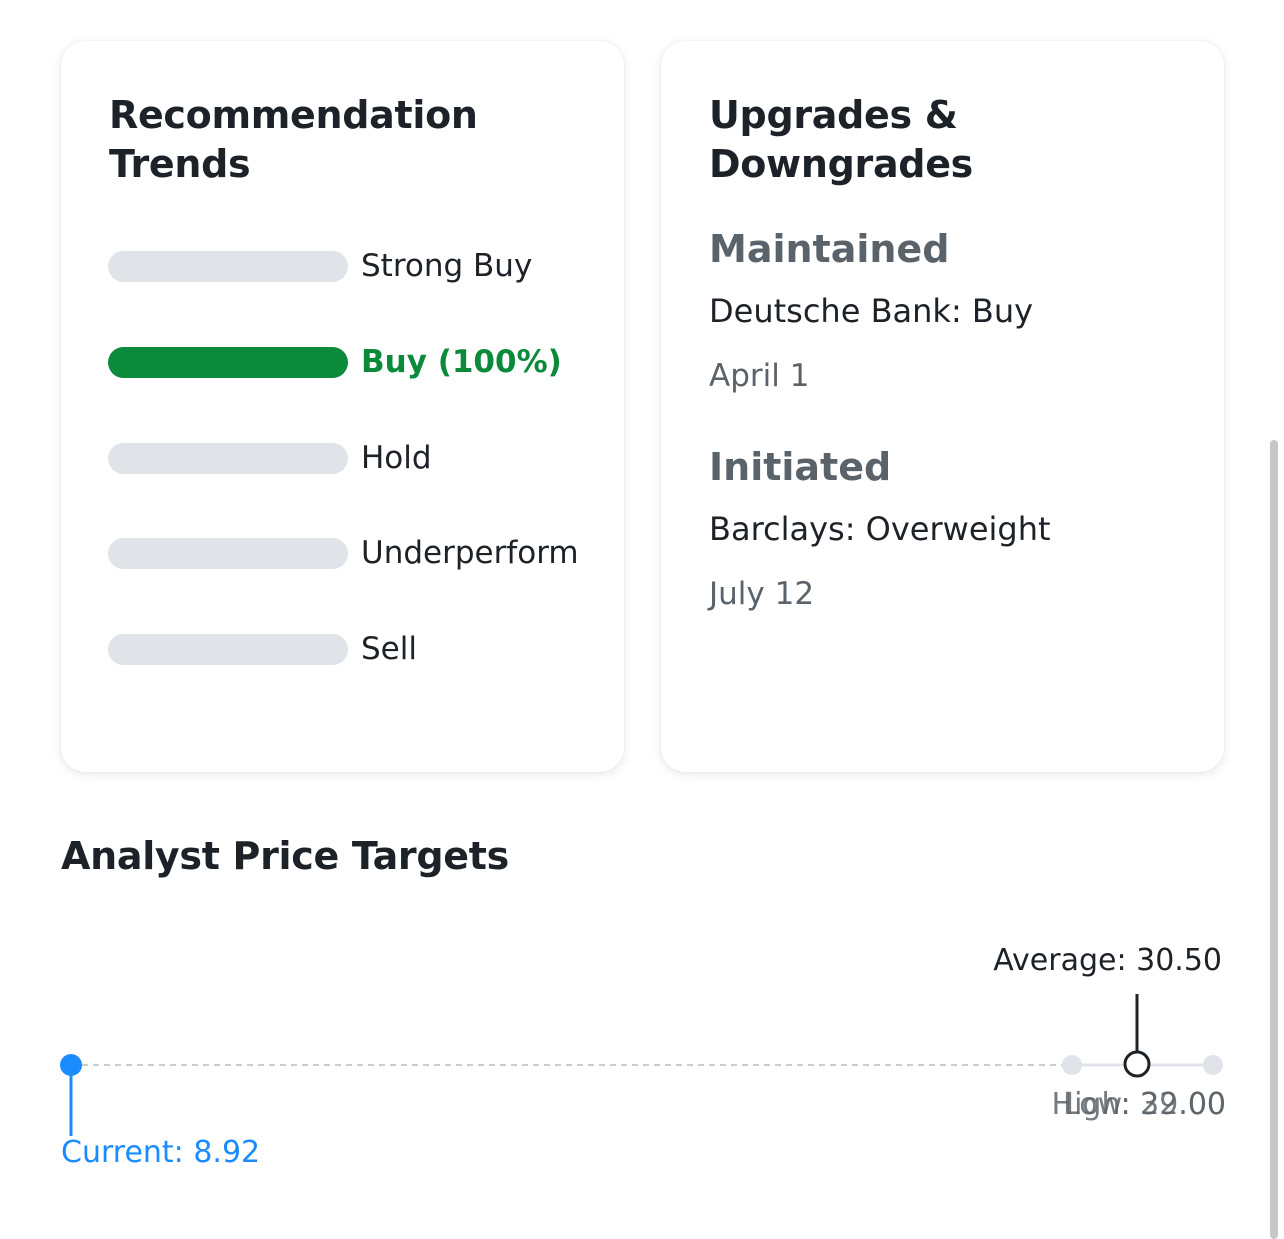  Describe the element at coordinates (461, 362) in the screenshot. I see `trend-label: Buy (100%)` at that location.